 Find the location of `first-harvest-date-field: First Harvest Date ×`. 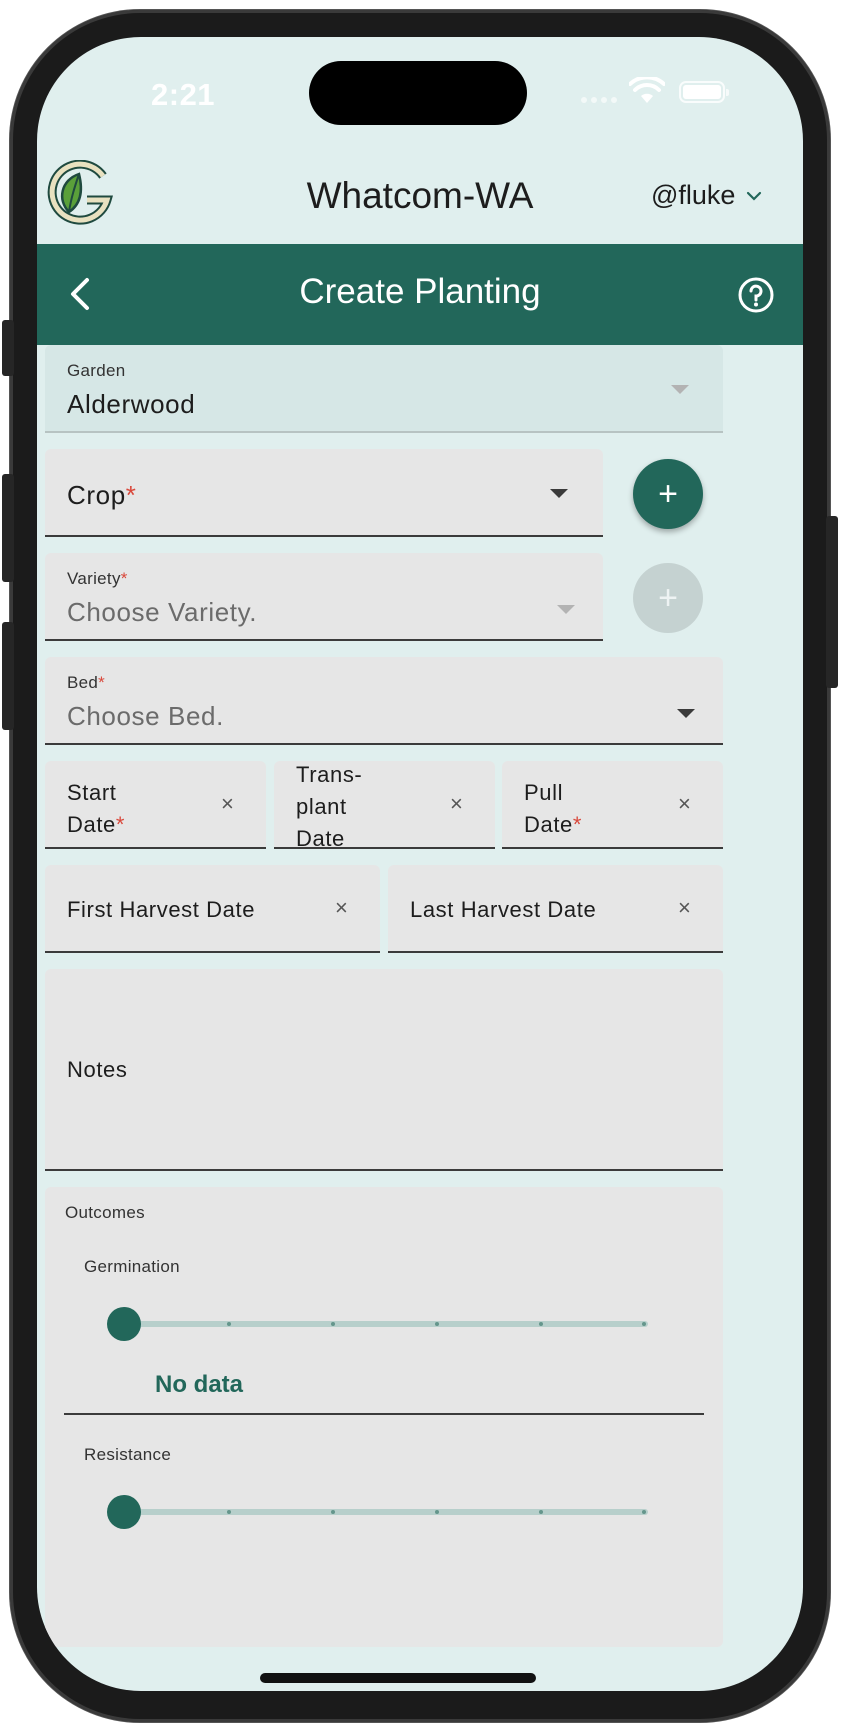

first-harvest-date-field: First Harvest Date × is located at coordinates (212, 909).